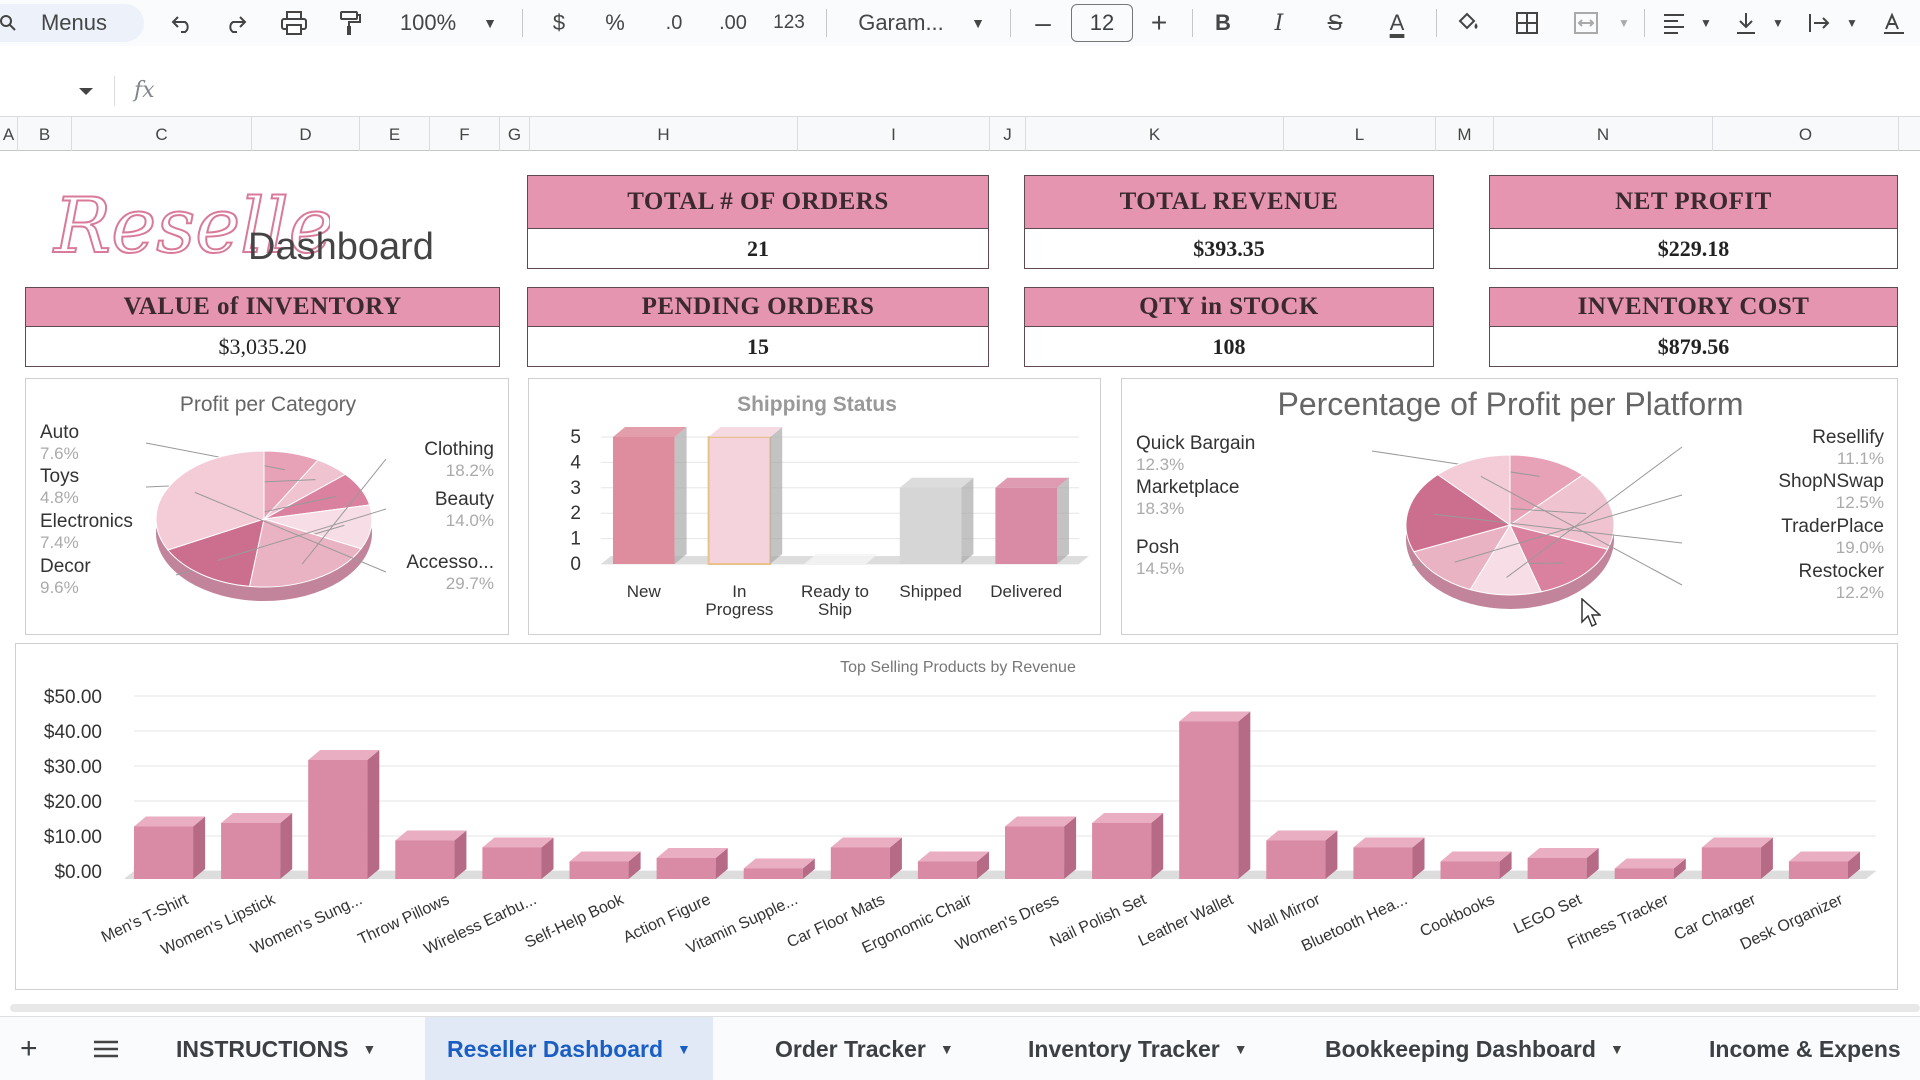 The image size is (1920, 1080). I want to click on print-icon, so click(294, 23).